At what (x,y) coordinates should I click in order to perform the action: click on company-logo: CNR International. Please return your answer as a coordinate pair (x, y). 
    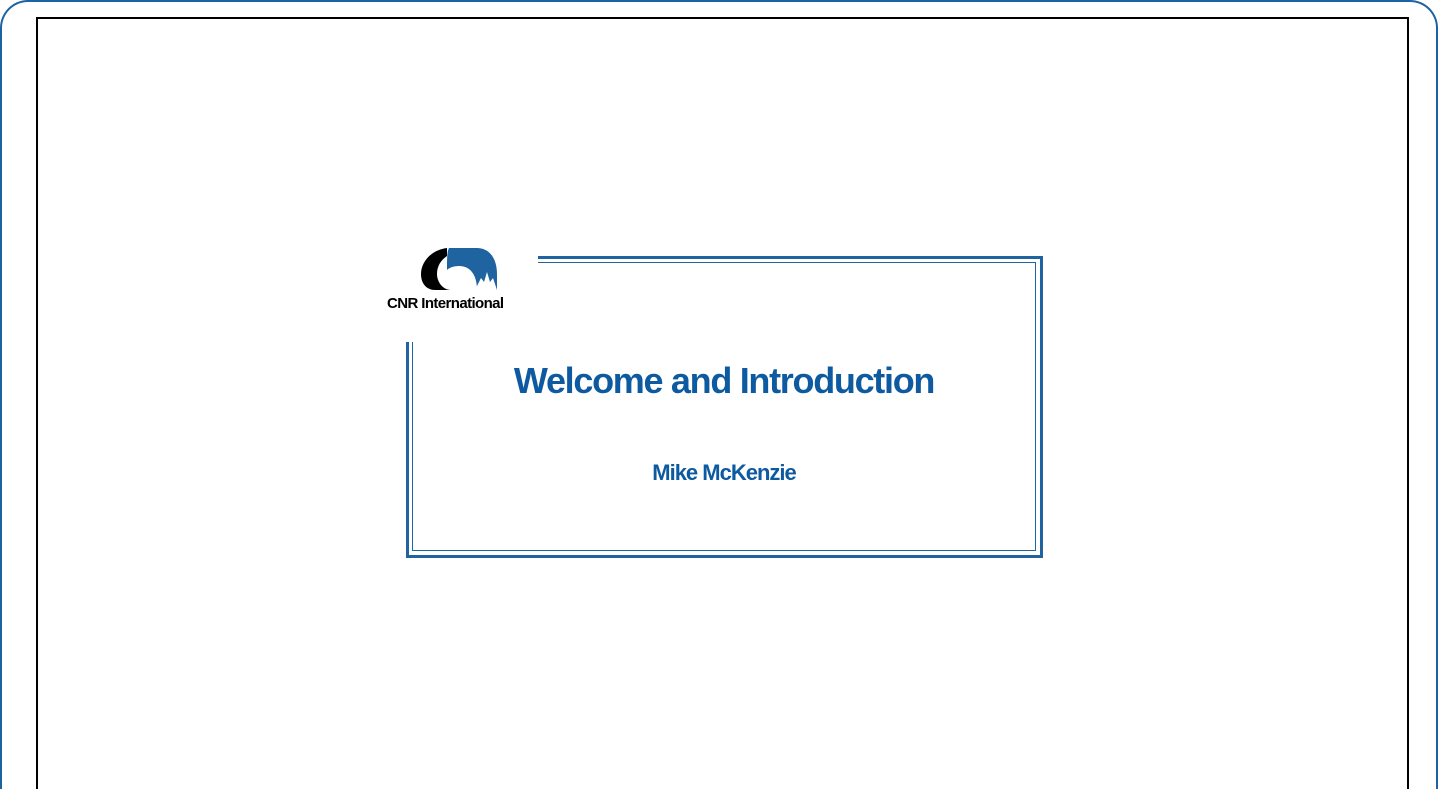
    Looking at the image, I should click on (460, 290).